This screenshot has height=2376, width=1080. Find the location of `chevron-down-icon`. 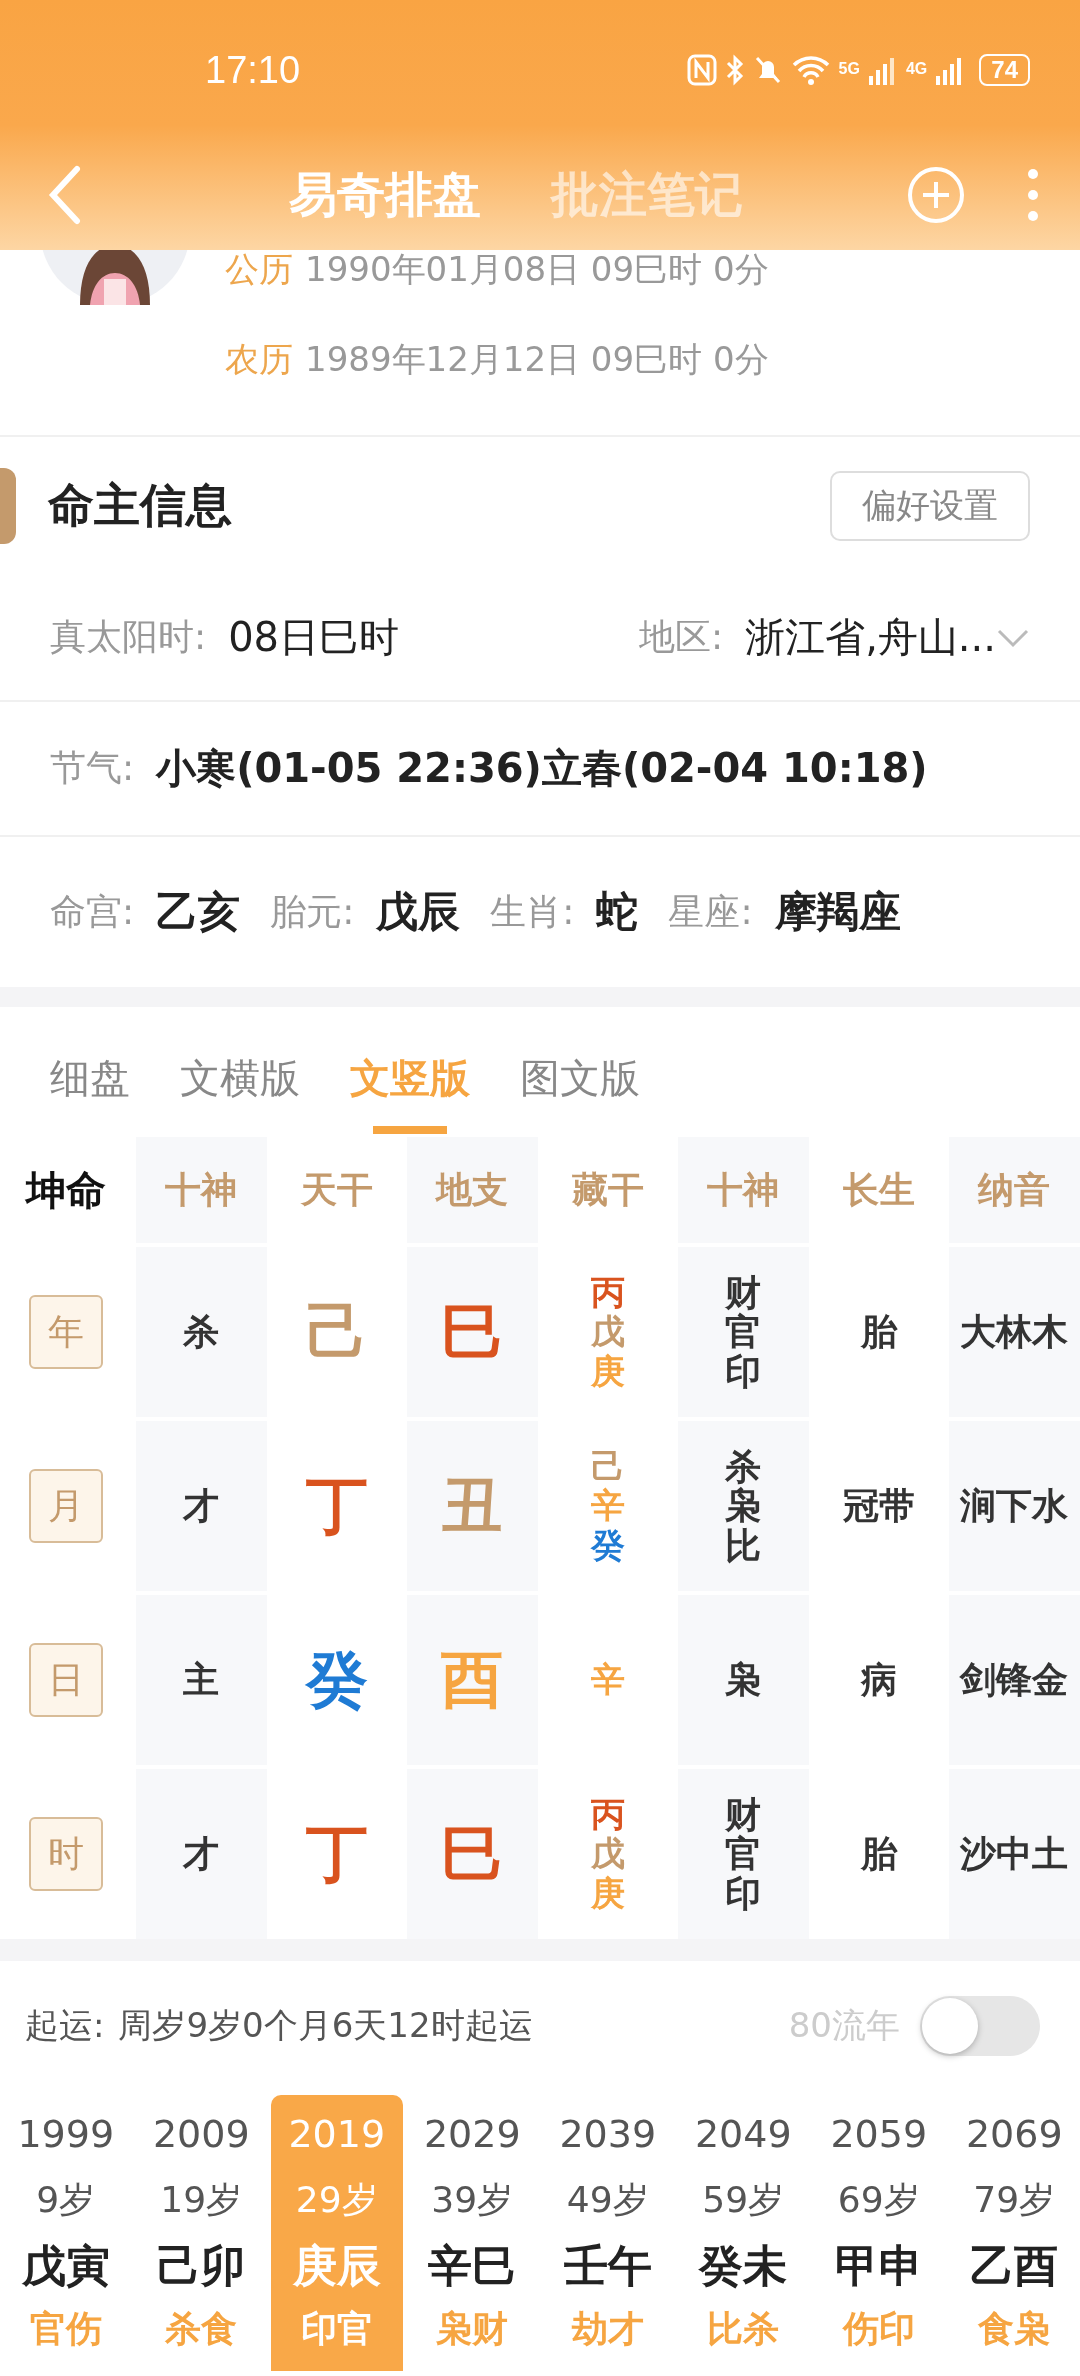

chevron-down-icon is located at coordinates (1013, 637).